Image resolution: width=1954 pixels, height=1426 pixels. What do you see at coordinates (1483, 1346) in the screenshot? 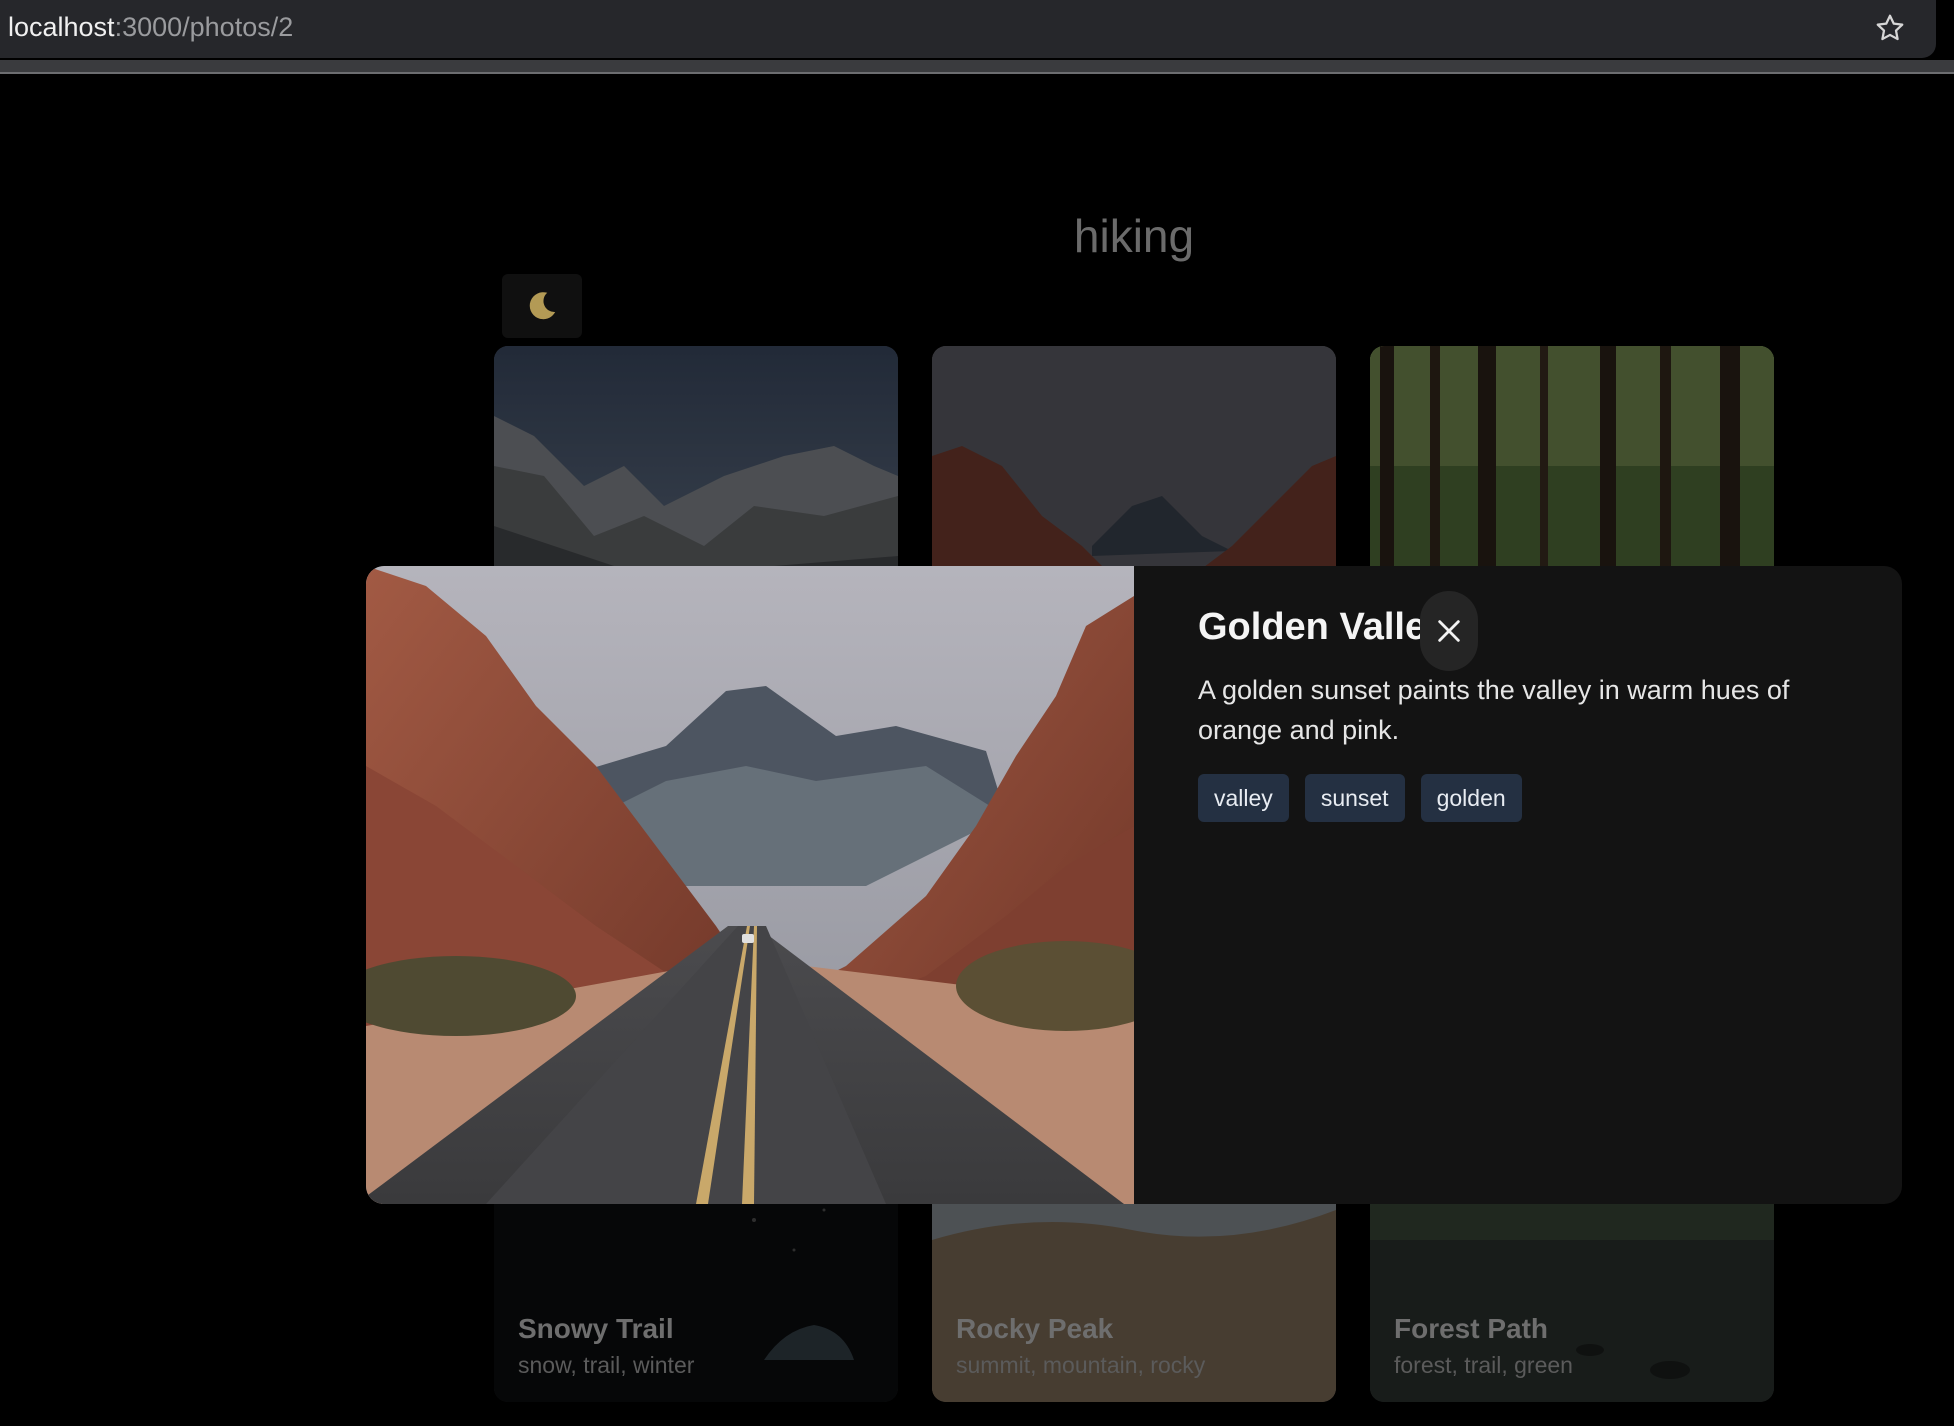
I see `card-info: Forest Path forest, trail, green` at bounding box center [1483, 1346].